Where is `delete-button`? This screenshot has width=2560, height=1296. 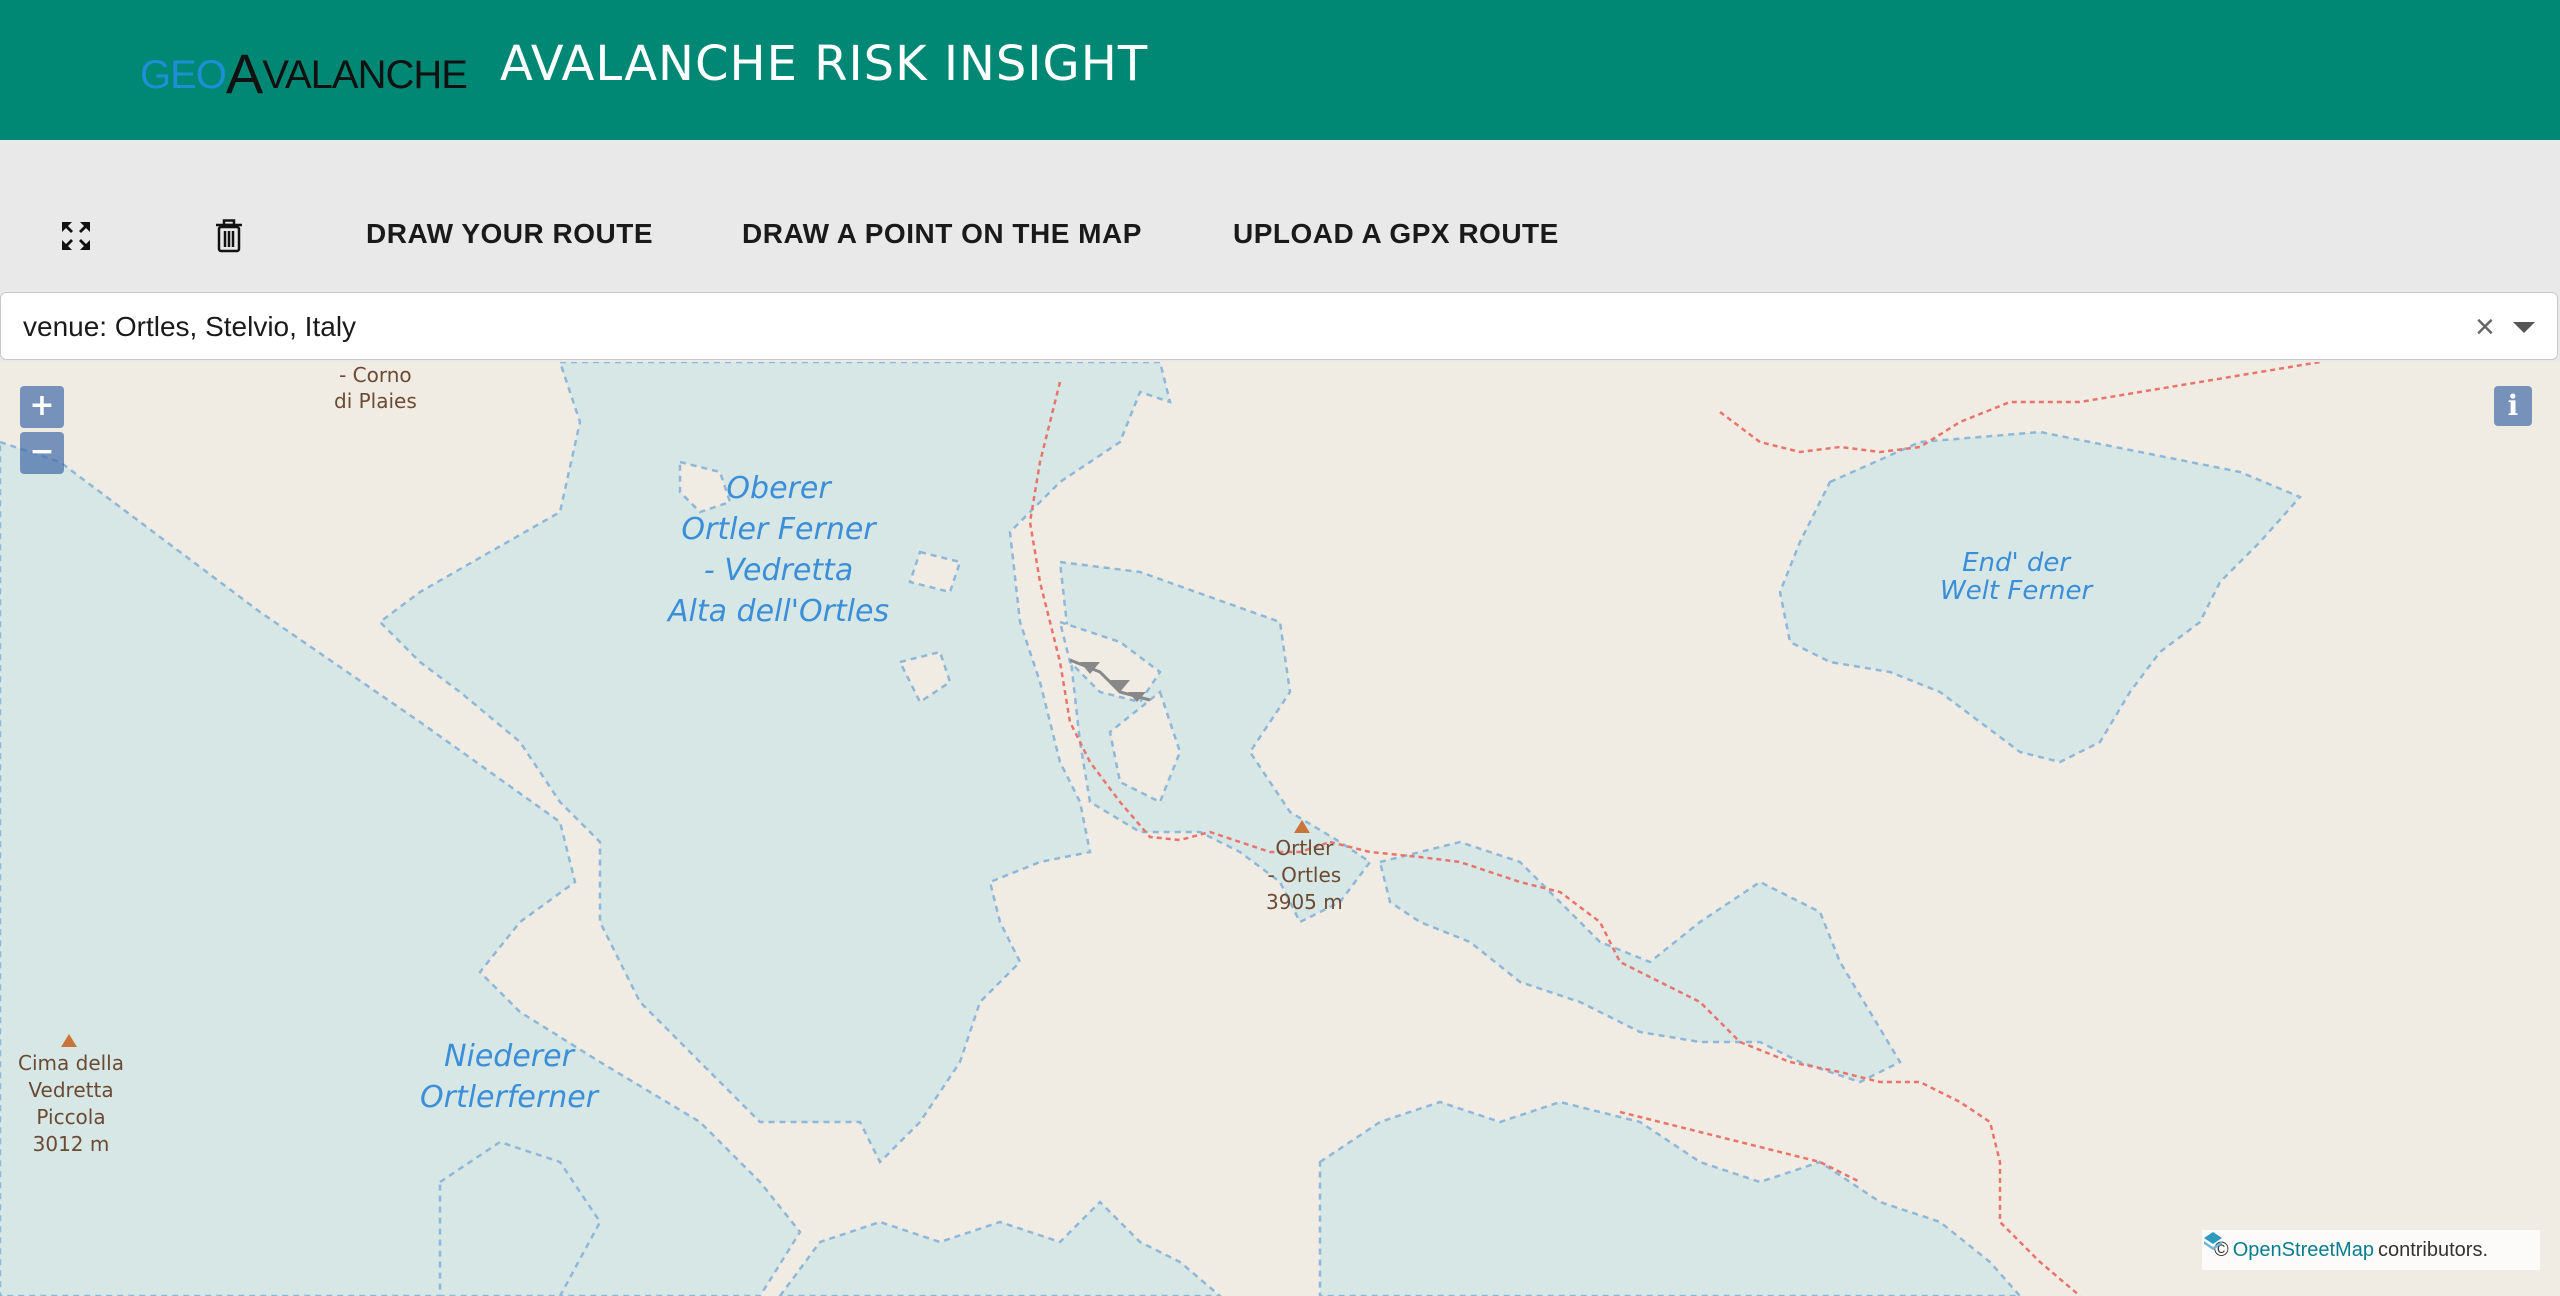
delete-button is located at coordinates (229, 236).